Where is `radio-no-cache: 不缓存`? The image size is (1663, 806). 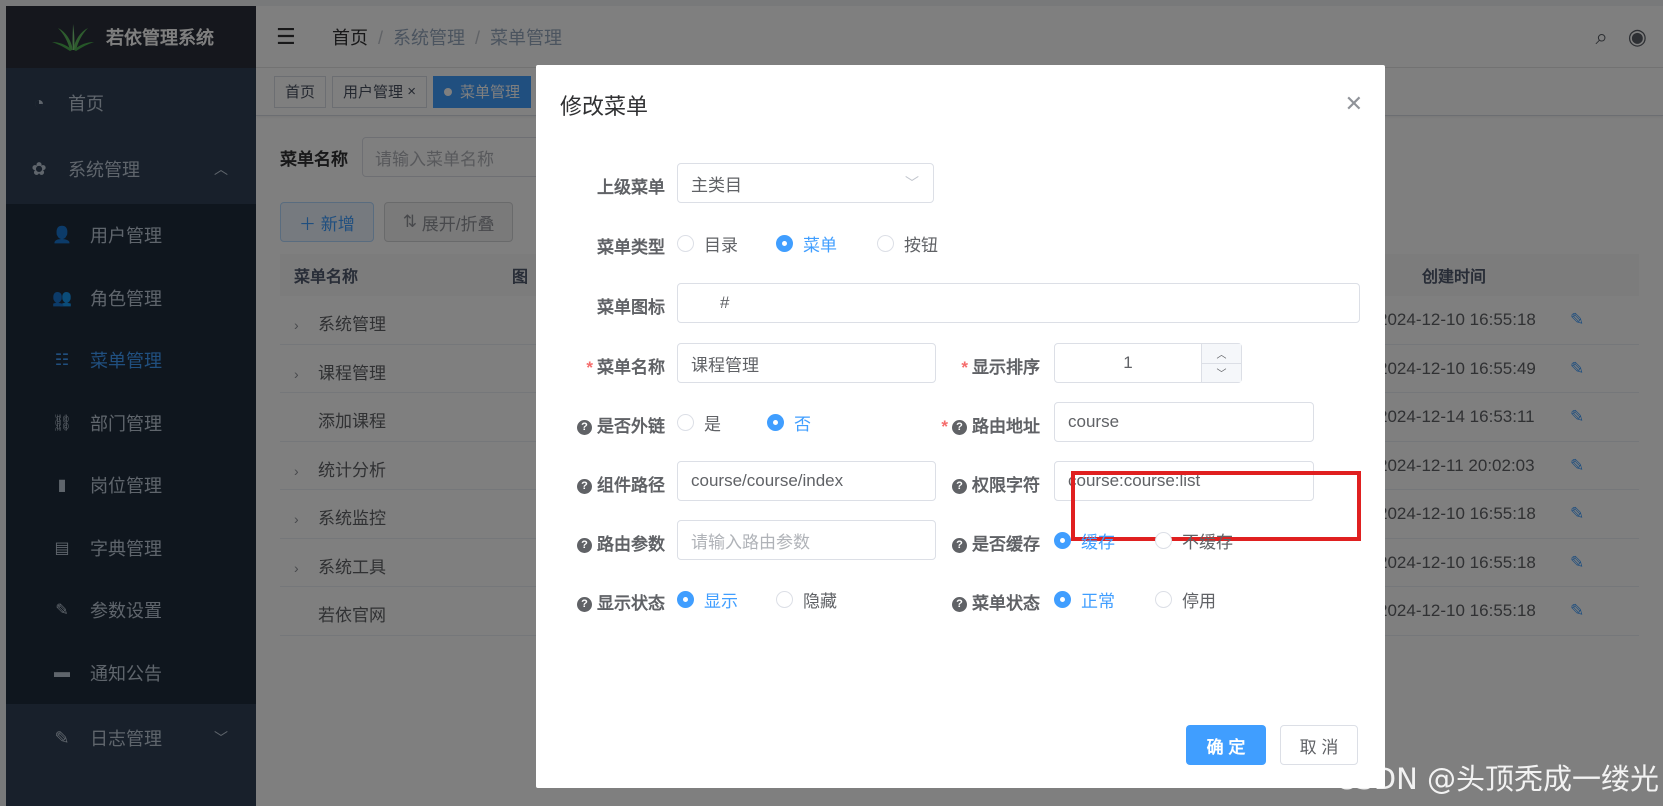
radio-no-cache: 不缓存 is located at coordinates (1194, 540).